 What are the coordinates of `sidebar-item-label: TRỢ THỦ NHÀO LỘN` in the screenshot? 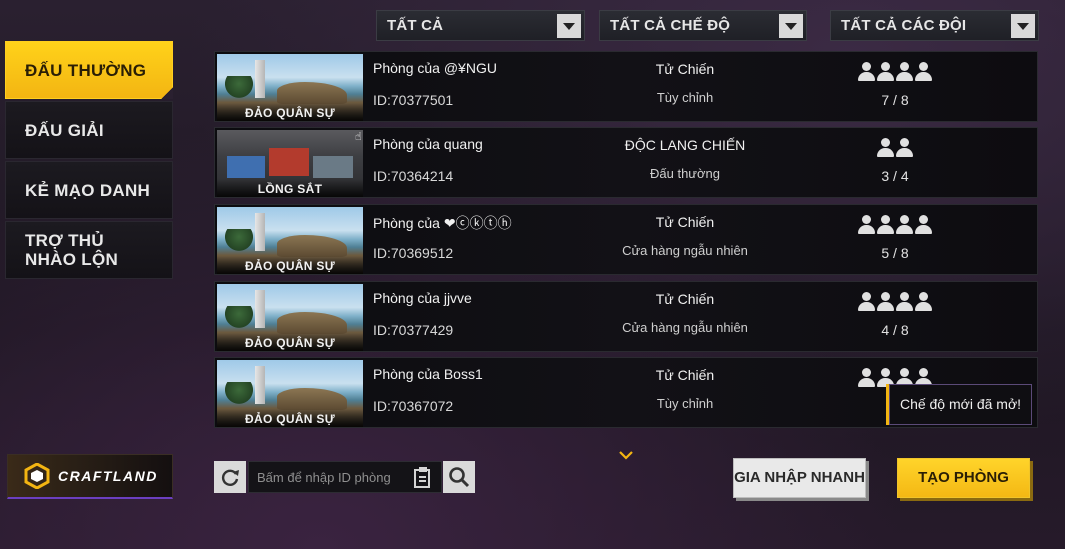 It's located at (72, 250).